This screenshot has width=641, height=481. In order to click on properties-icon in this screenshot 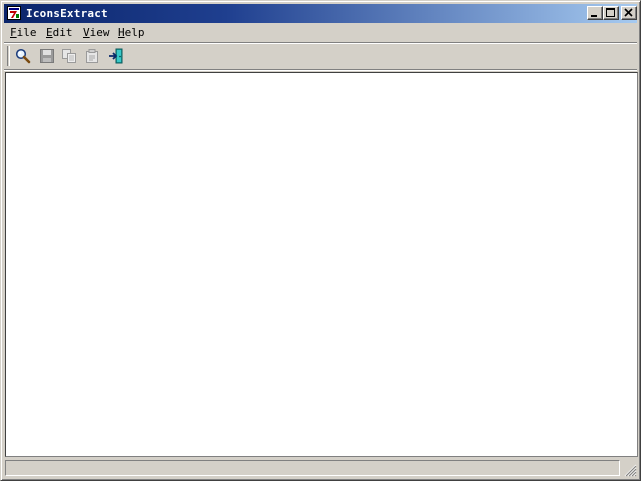, I will do `click(92, 56)`.